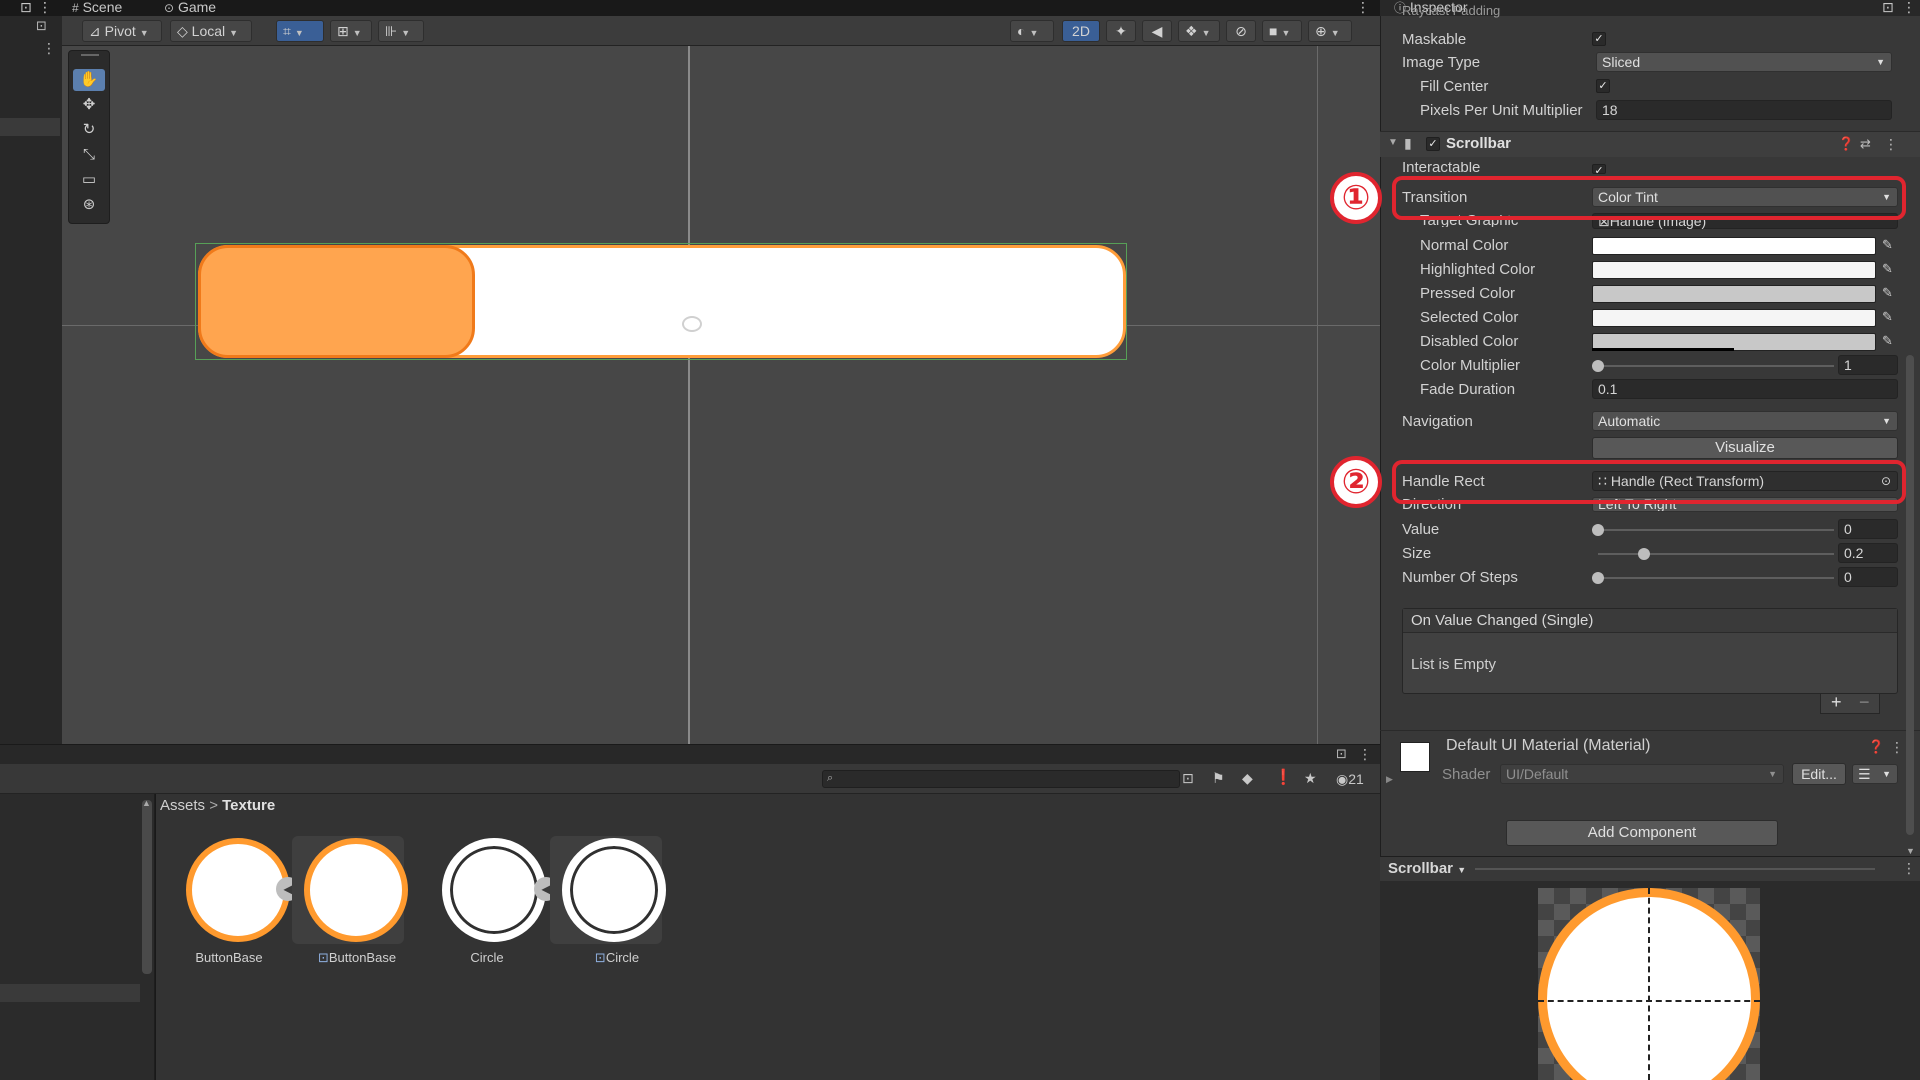  I want to click on scene-more-icon: ⋮, so click(1363, 8).